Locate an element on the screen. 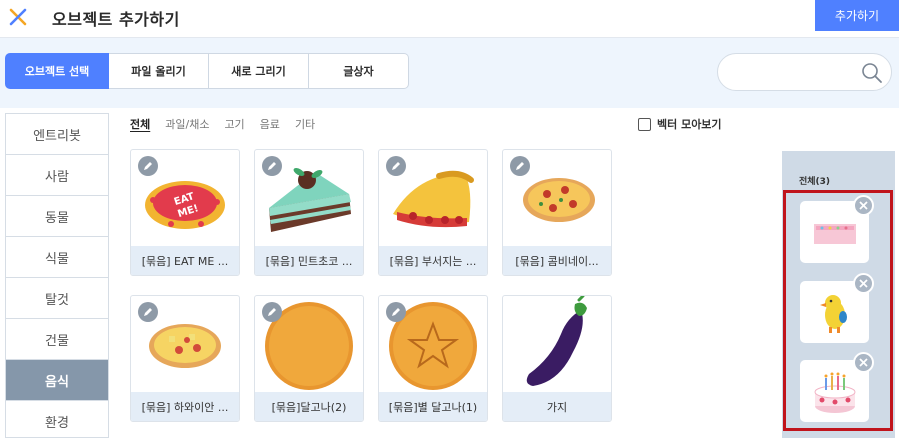 The image size is (899, 438). eggplant-image is located at coordinates (556, 341).